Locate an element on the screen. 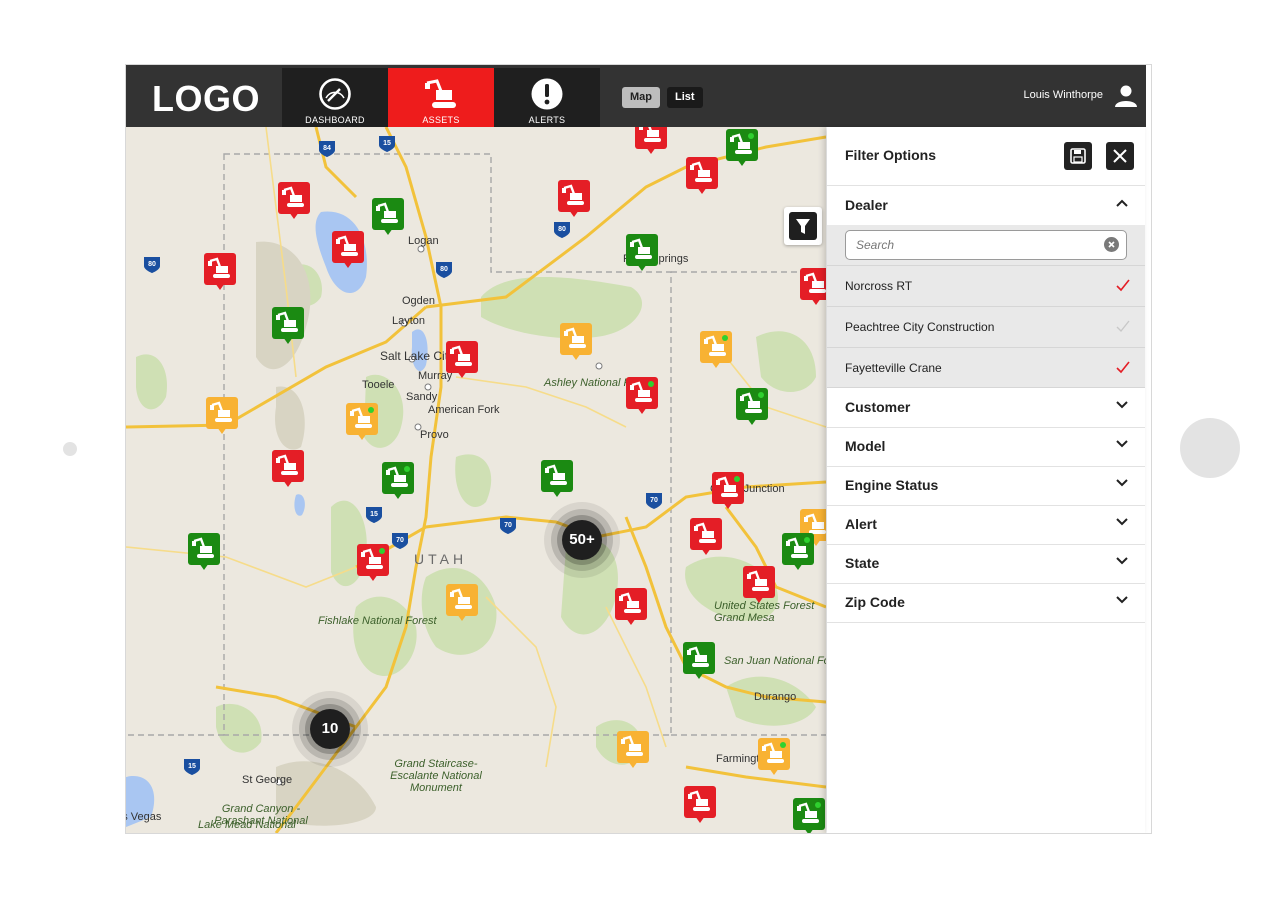 The width and height of the screenshot is (1273, 900). exclamation-icon is located at coordinates (547, 94).